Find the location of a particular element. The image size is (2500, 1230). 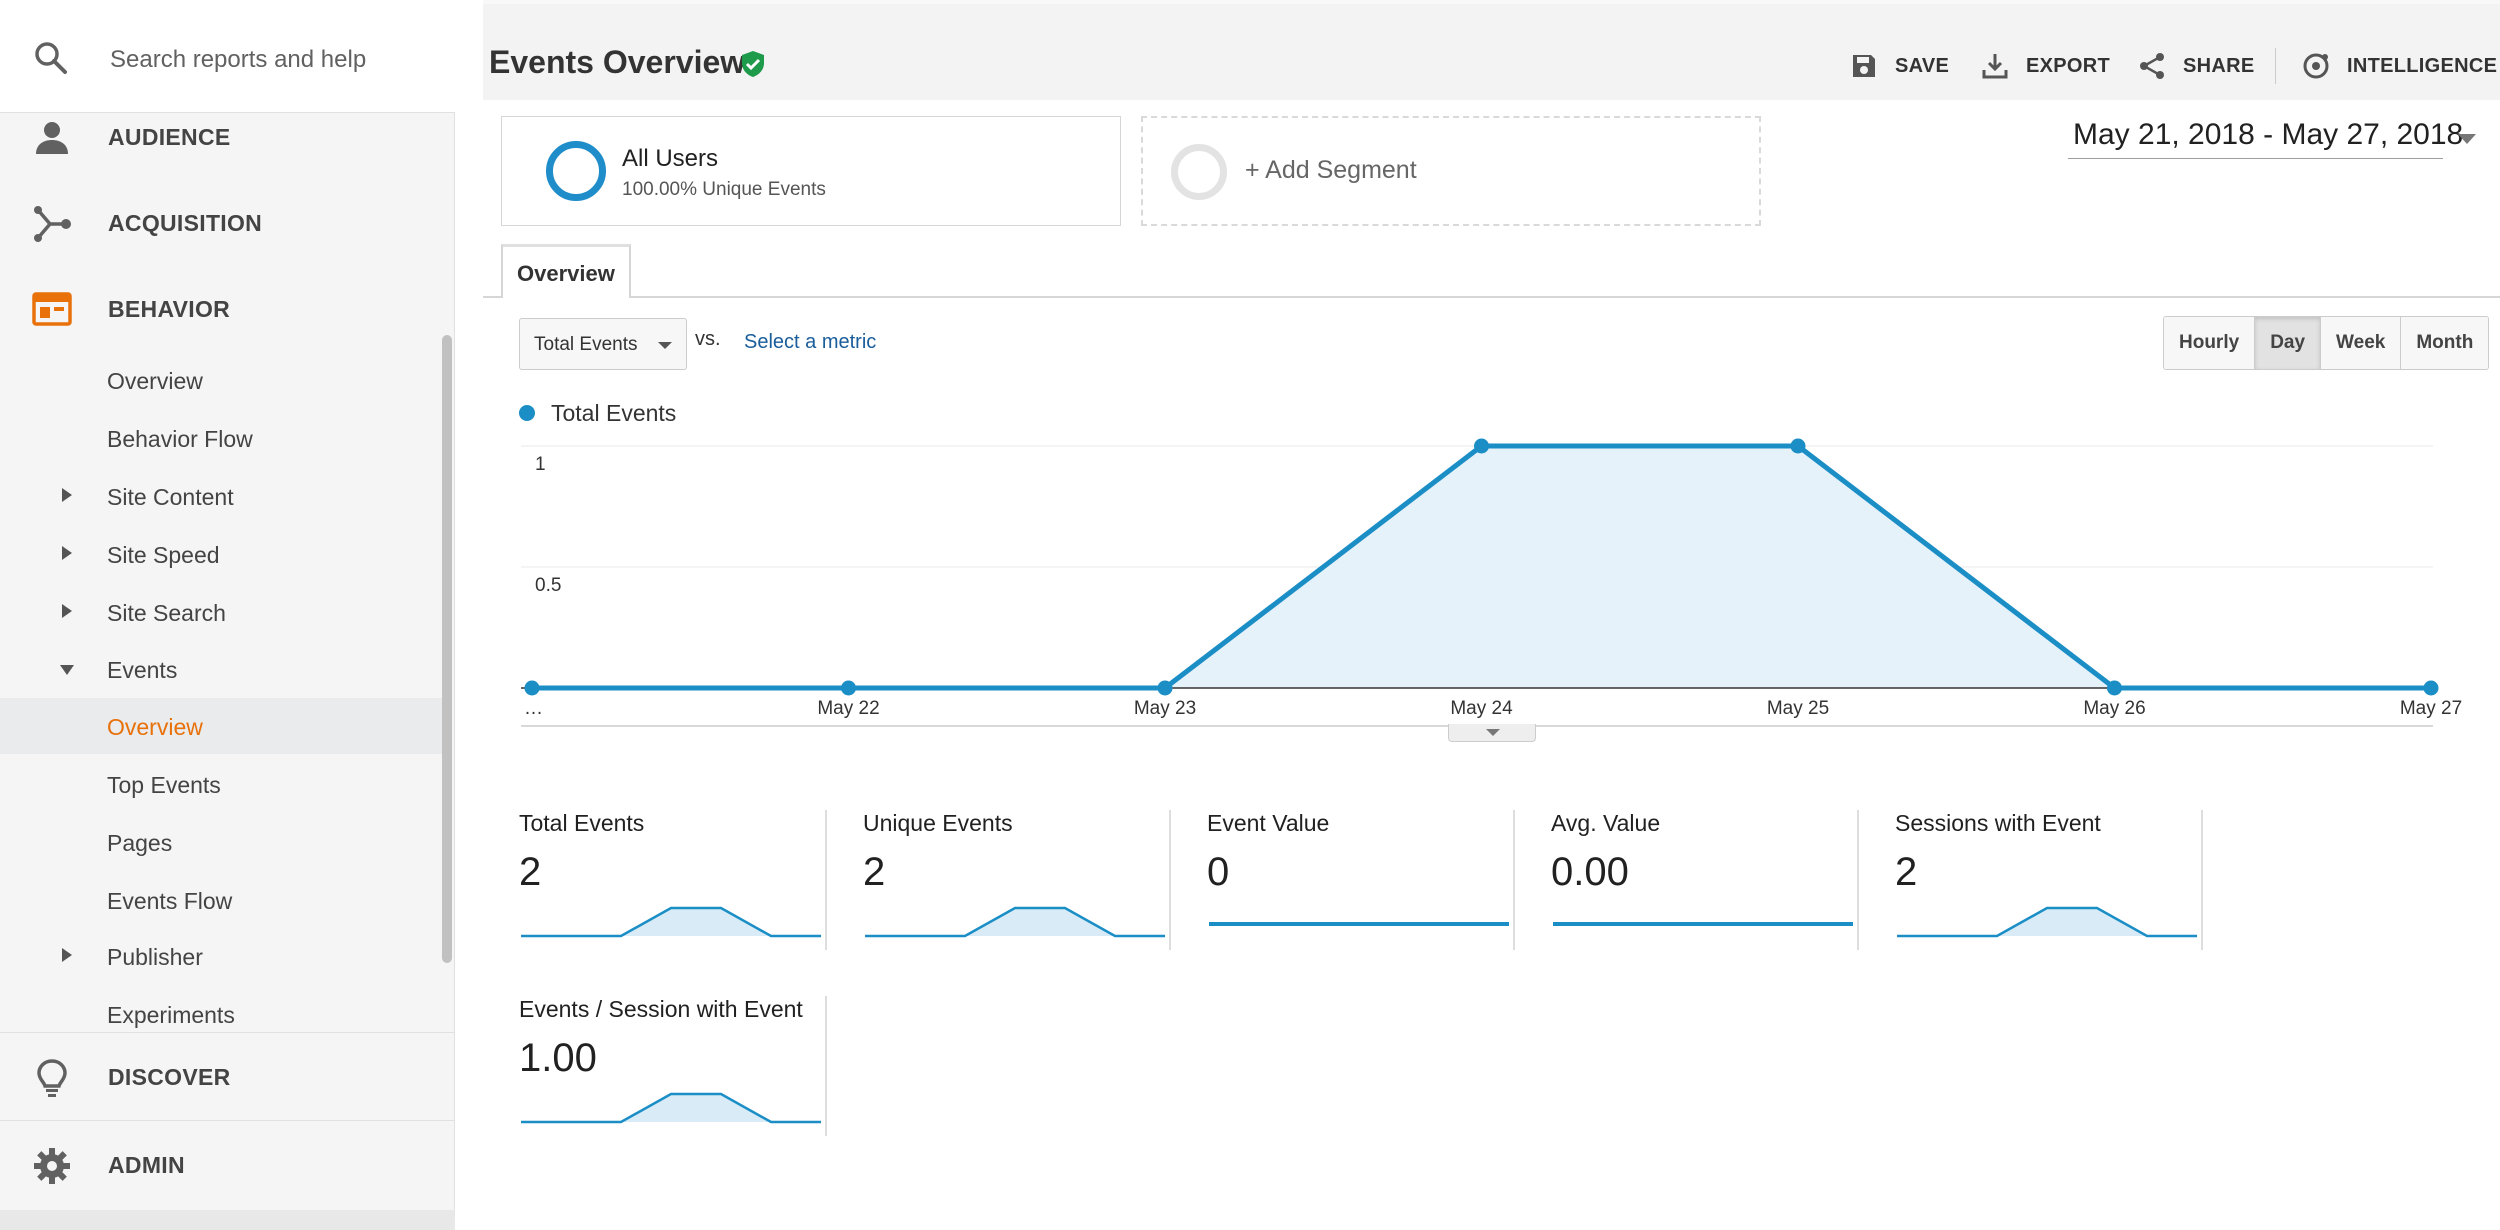

scorecard: Sessions with Event 2 is located at coordinates (2031, 880).